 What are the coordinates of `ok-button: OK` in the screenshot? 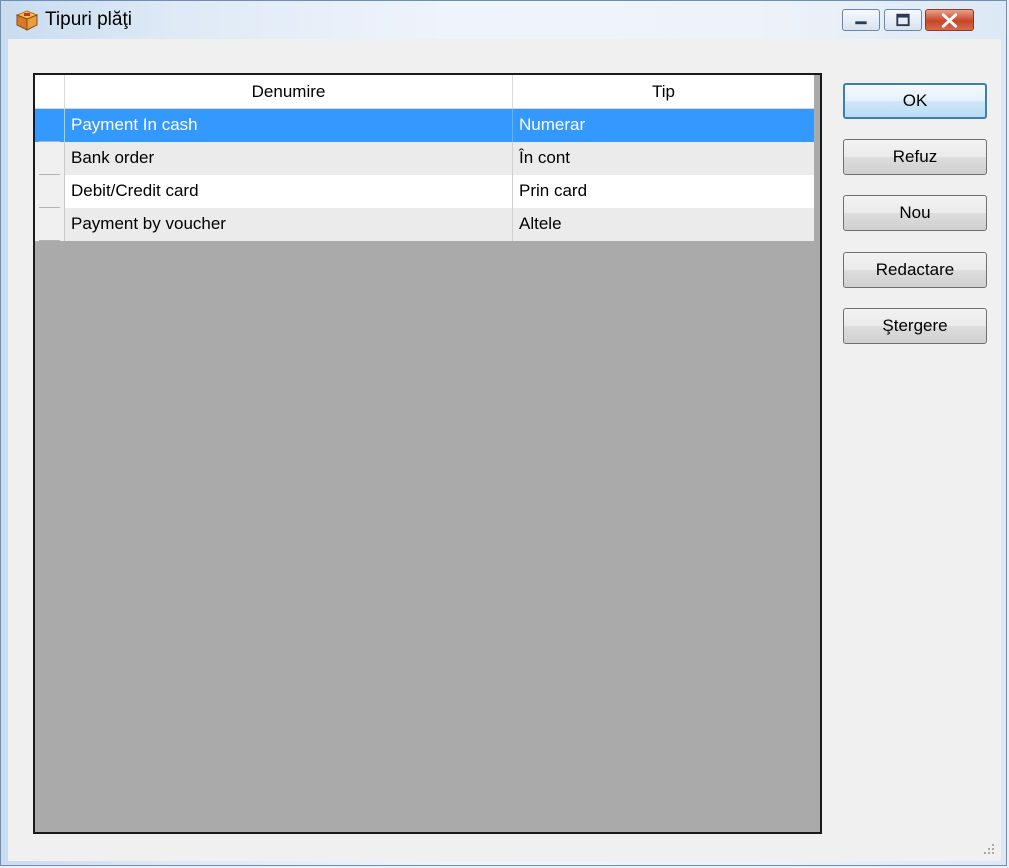 It's located at (915, 101).